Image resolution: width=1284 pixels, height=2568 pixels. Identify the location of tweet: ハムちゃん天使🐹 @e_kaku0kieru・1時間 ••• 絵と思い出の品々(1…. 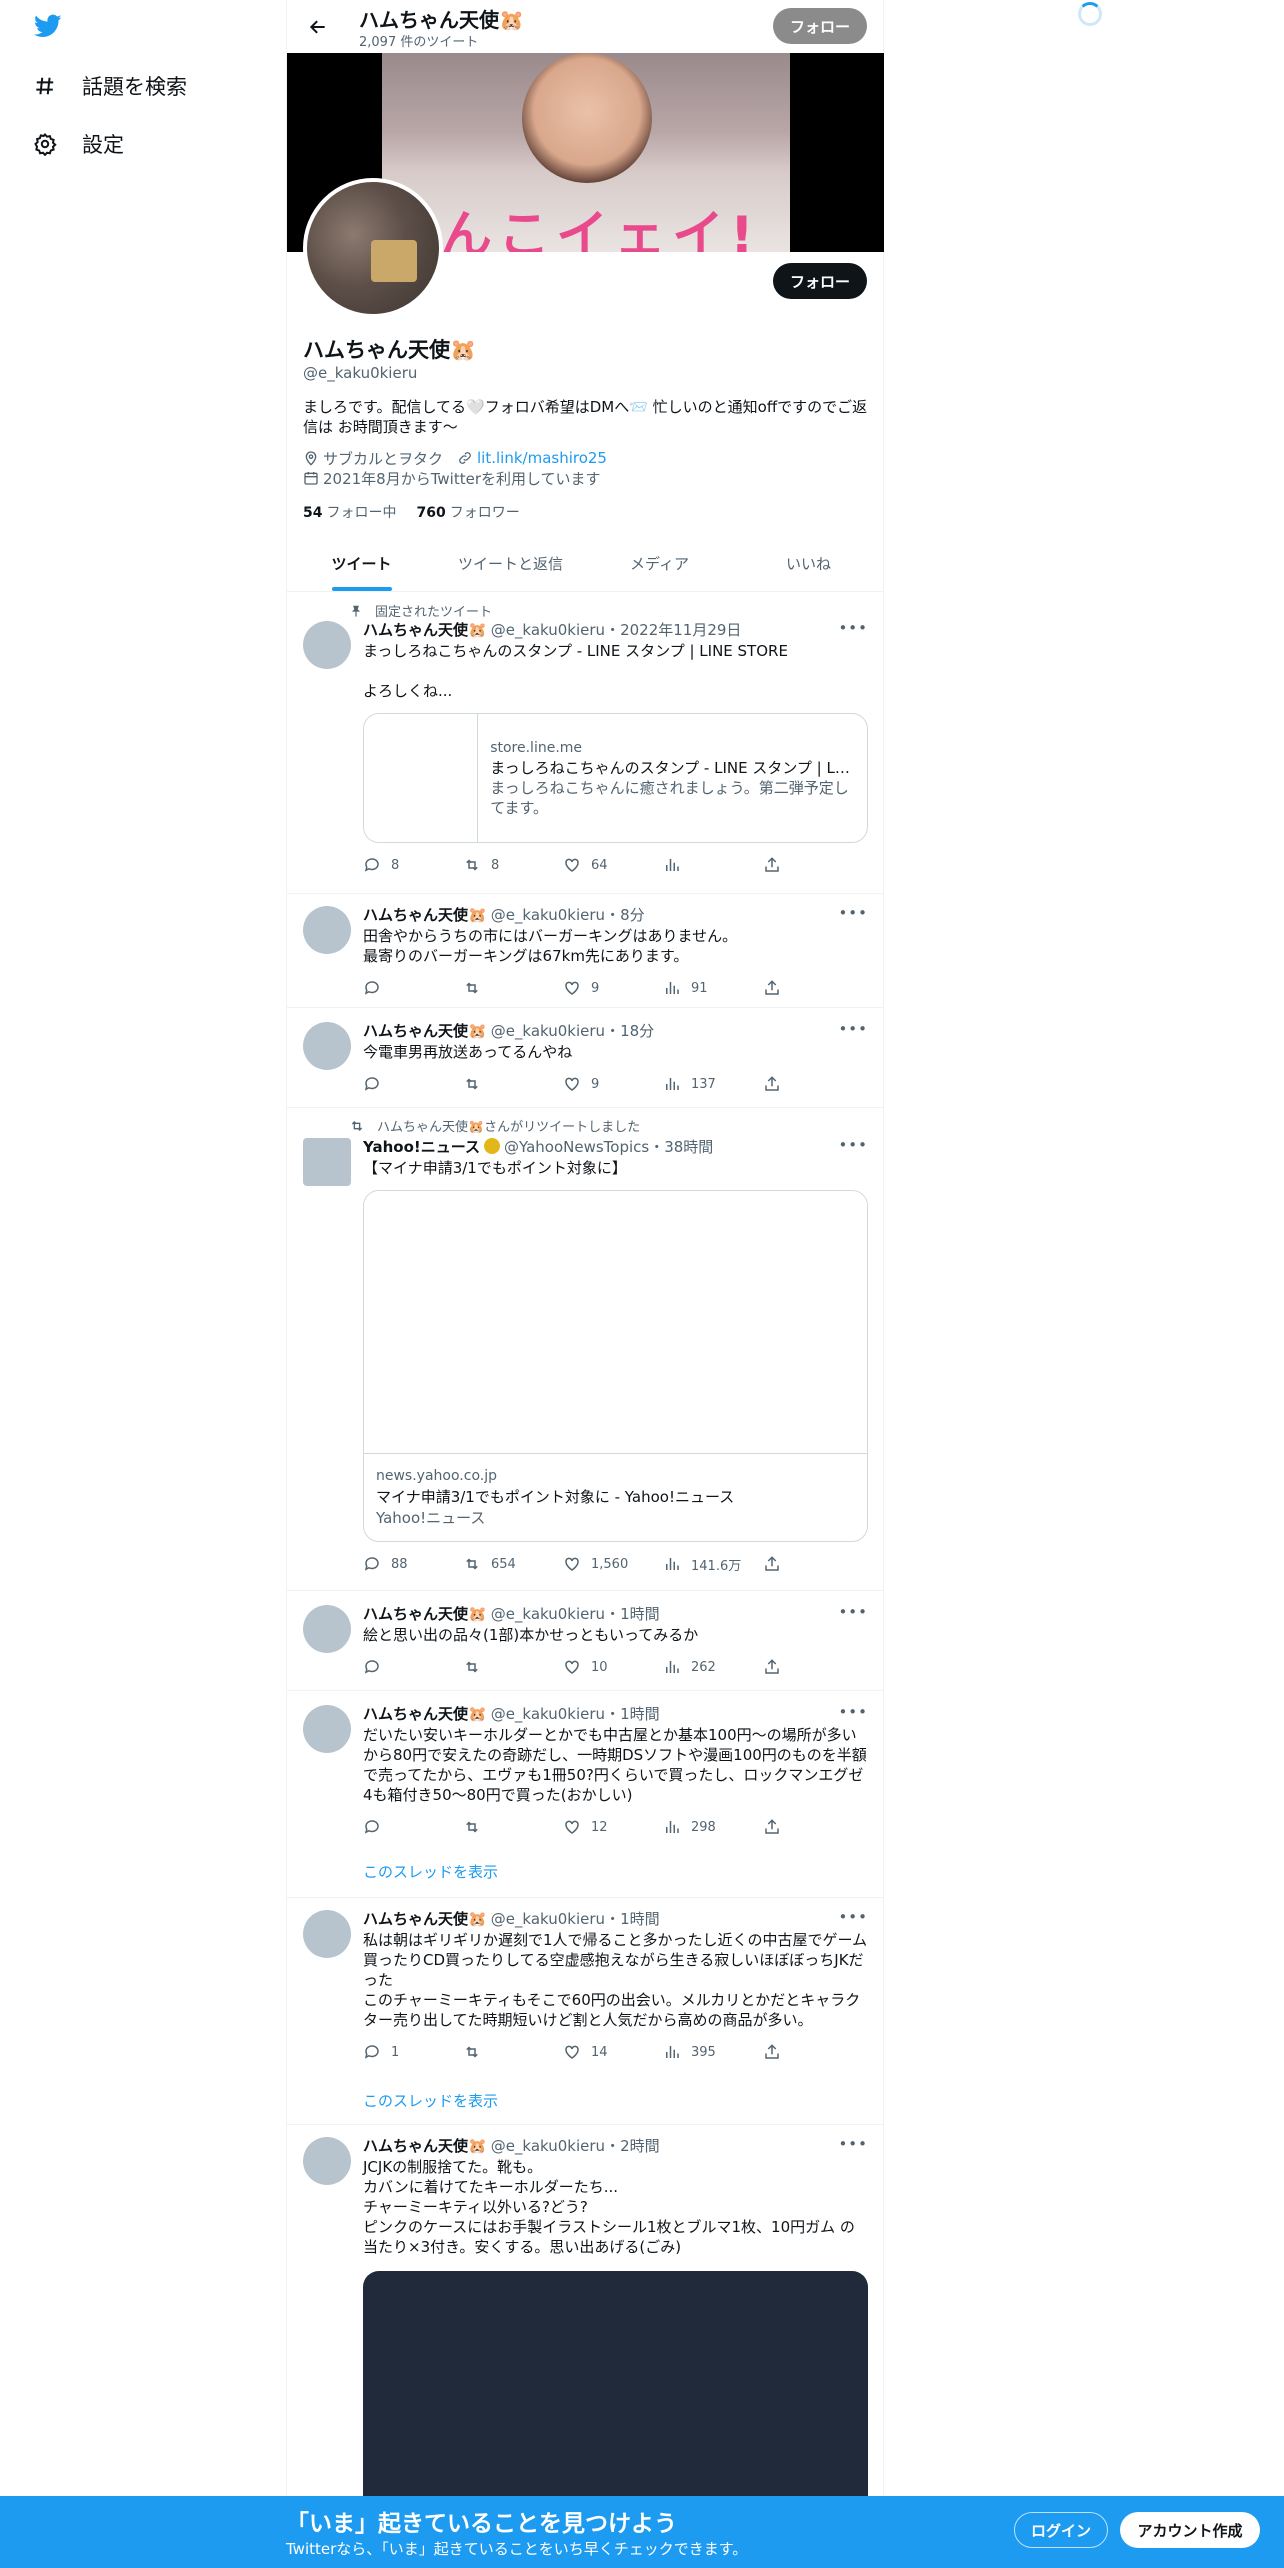
(585, 1641).